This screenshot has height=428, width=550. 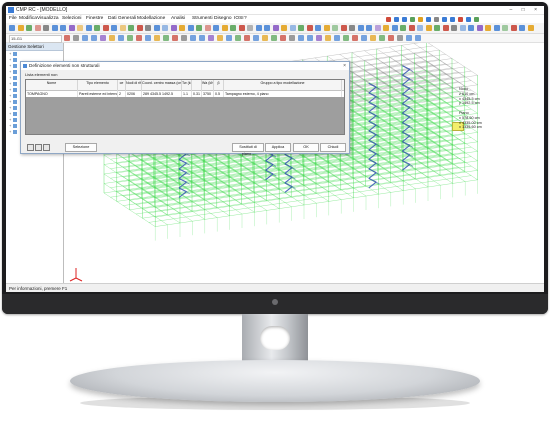 I want to click on delete-icon, so click(x=46, y=147).